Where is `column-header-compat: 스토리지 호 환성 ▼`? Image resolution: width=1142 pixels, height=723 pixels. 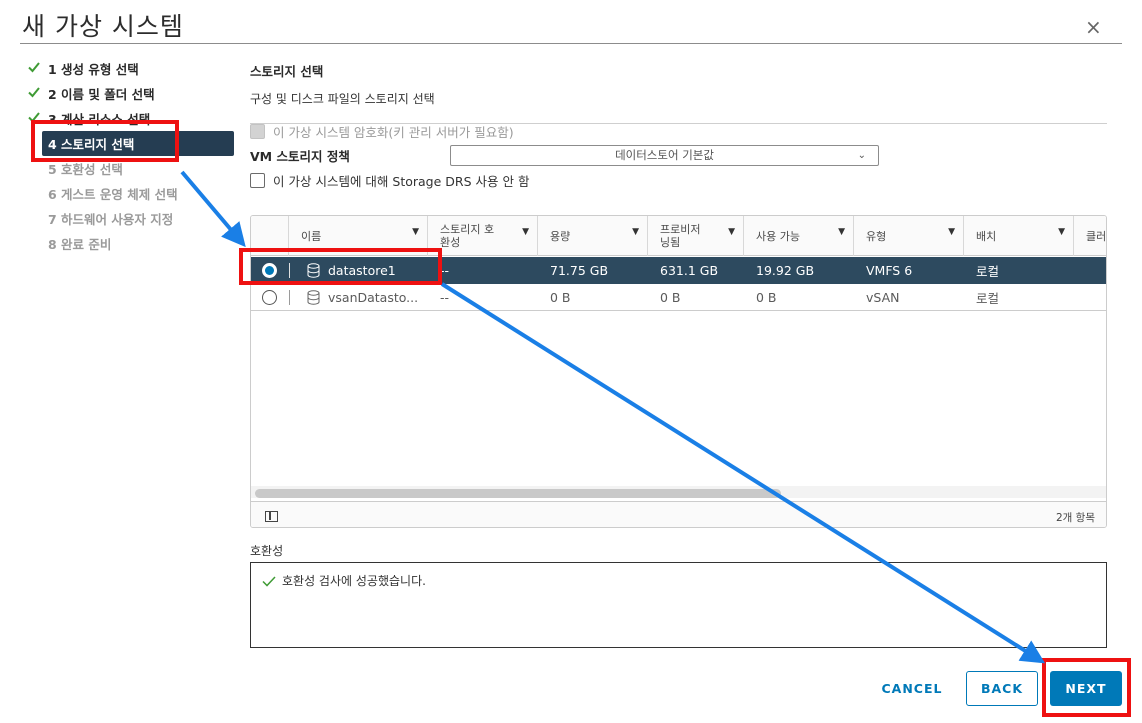 column-header-compat: 스토리지 호 환성 ▼ is located at coordinates (483, 236).